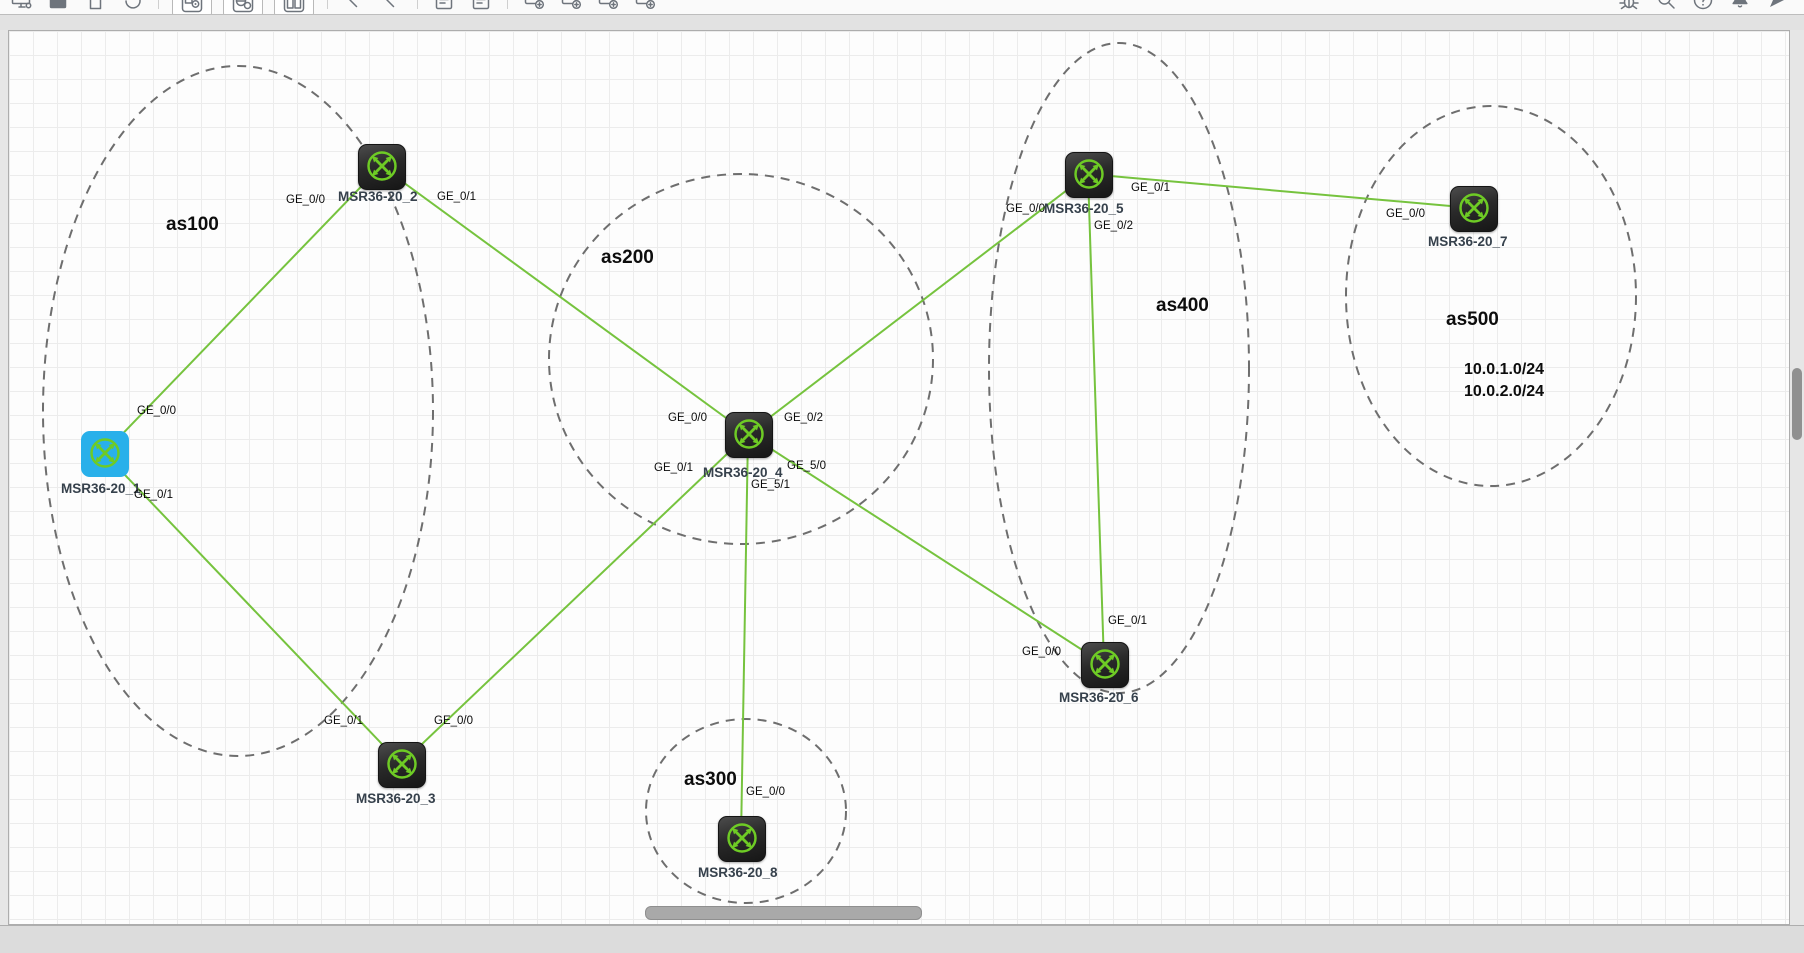 This screenshot has height=953, width=1804. What do you see at coordinates (444, 6) in the screenshot?
I see `export-config-icon` at bounding box center [444, 6].